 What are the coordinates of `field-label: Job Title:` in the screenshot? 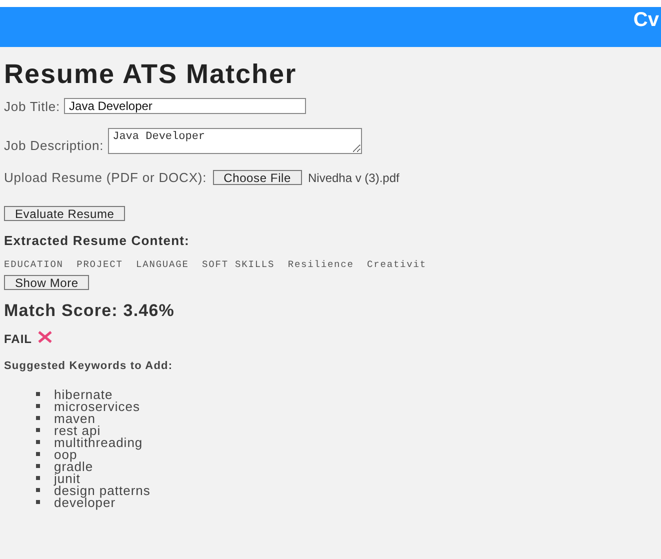 It's located at (32, 106).